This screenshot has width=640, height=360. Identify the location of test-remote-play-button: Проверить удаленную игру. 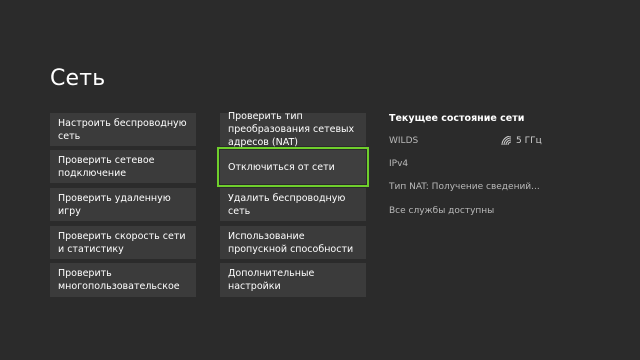
(123, 204).